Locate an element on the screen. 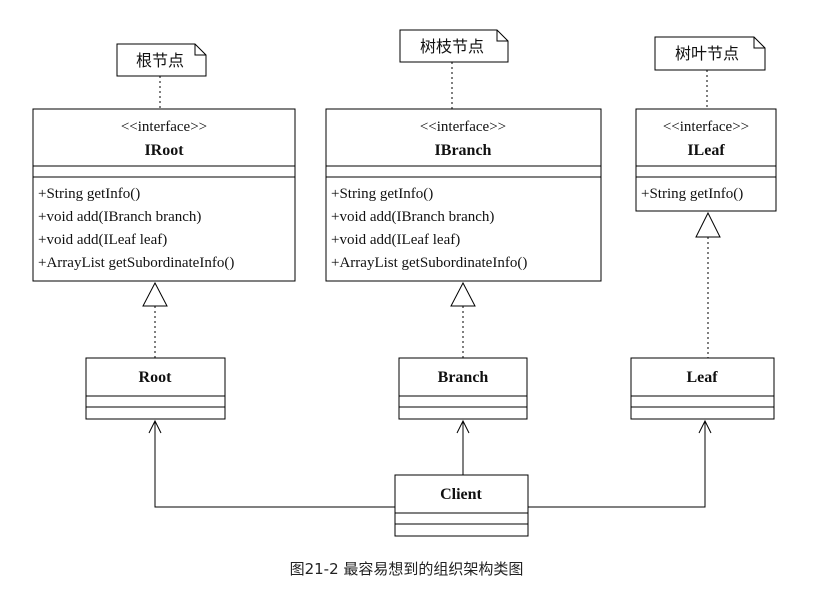  class-root: Root is located at coordinates (155, 388).